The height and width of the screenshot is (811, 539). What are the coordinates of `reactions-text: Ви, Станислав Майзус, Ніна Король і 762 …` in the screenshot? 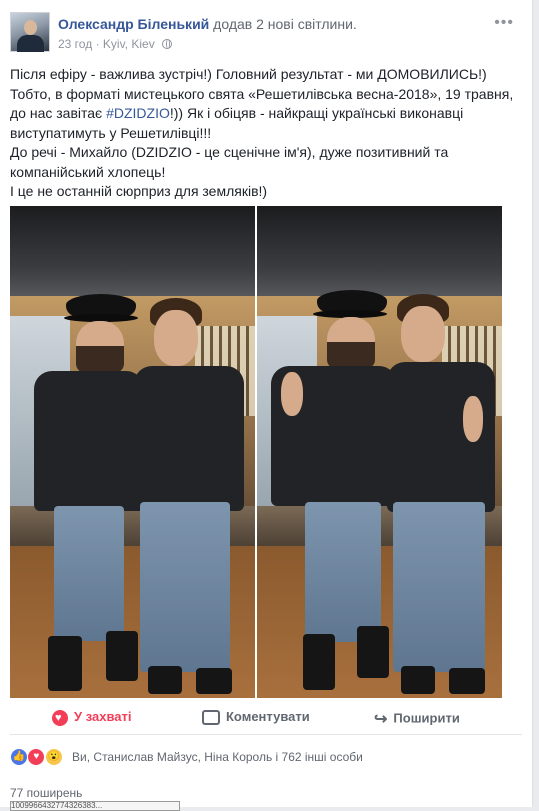 It's located at (217, 757).